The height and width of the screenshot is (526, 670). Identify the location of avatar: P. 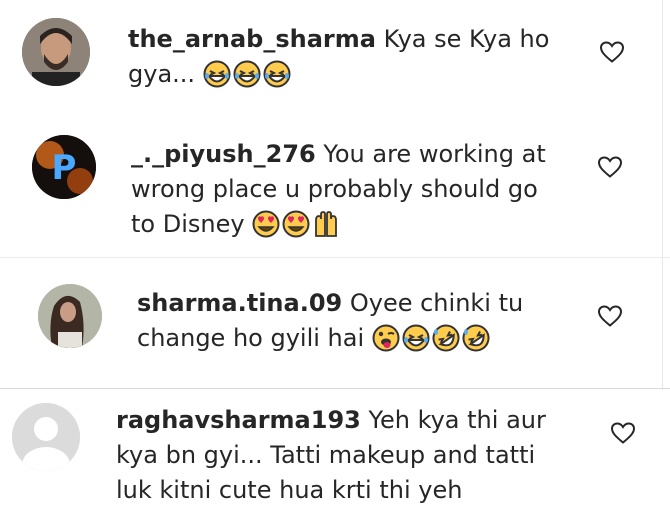
(64, 167).